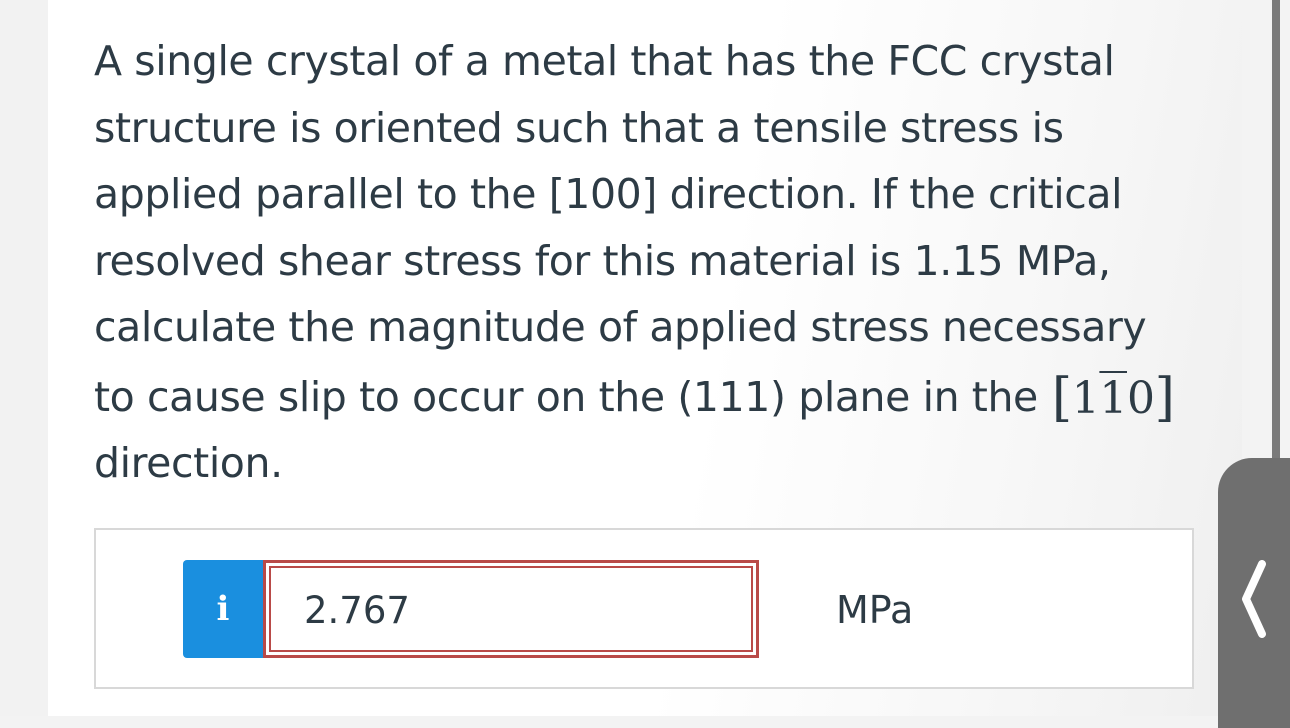 The image size is (1290, 728). What do you see at coordinates (1141, 398) in the screenshot?
I see `vector-digit-3: 0` at bounding box center [1141, 398].